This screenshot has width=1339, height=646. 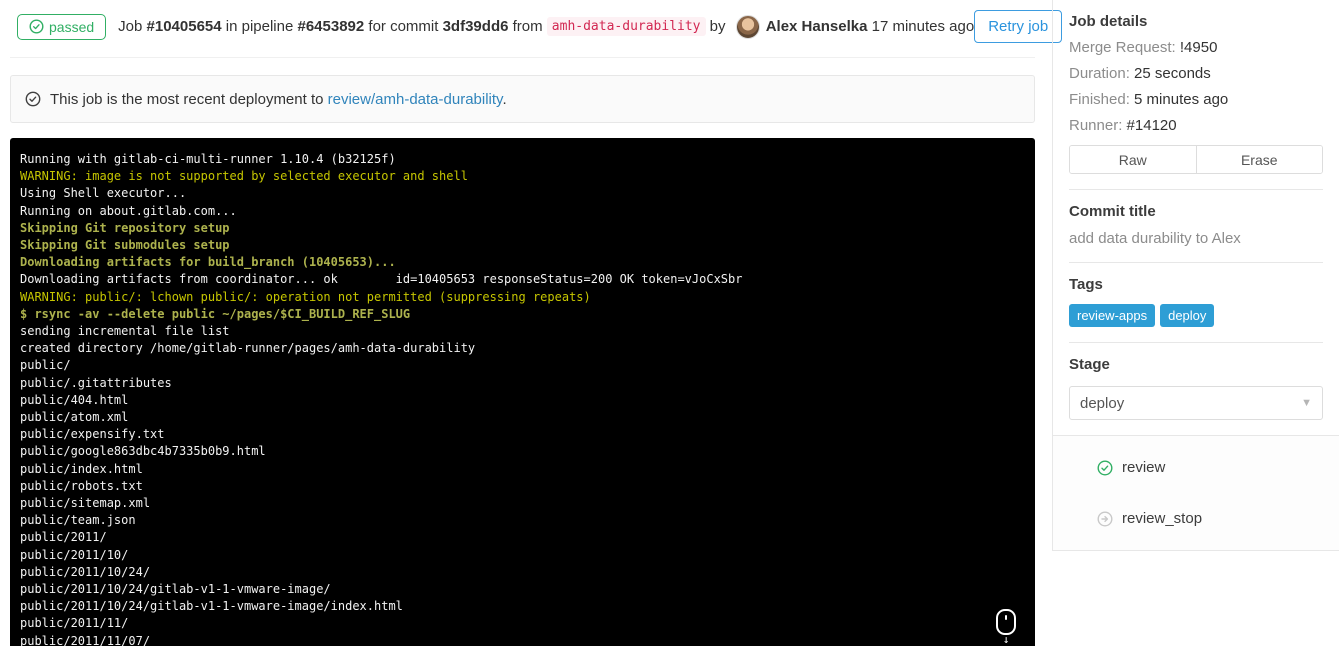 What do you see at coordinates (1102, 73) in the screenshot?
I see `detail-label: Duration:` at bounding box center [1102, 73].